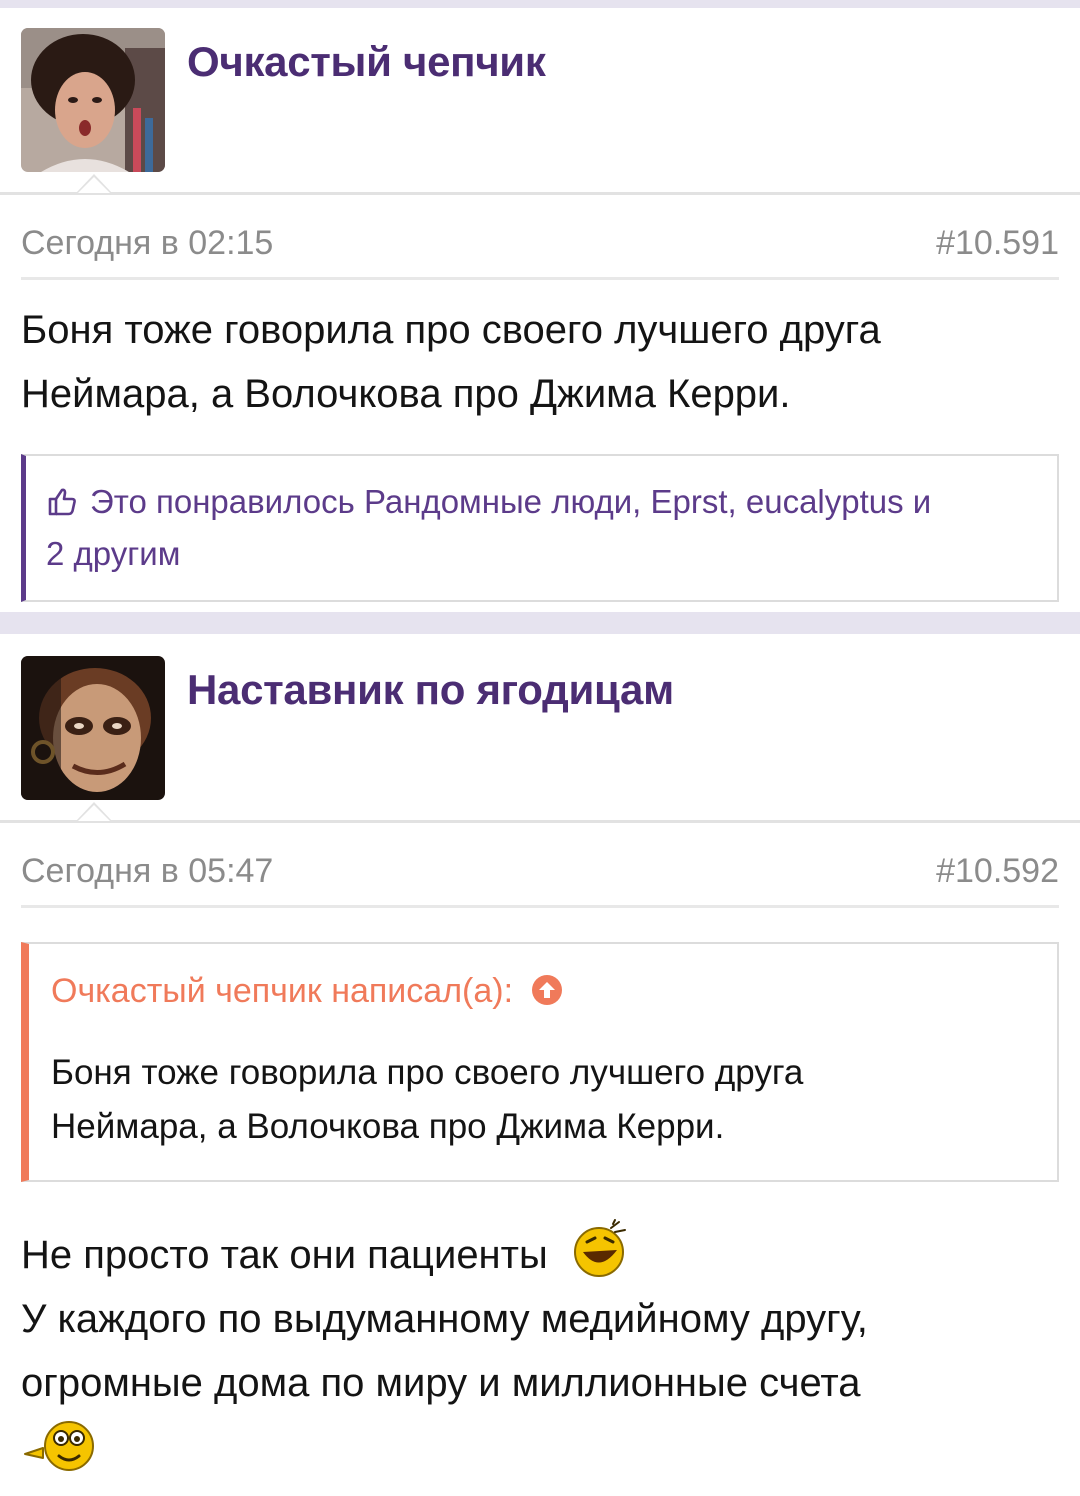 The image size is (1080, 1496). I want to click on likes-text-line2: 2 другим, so click(539, 554).